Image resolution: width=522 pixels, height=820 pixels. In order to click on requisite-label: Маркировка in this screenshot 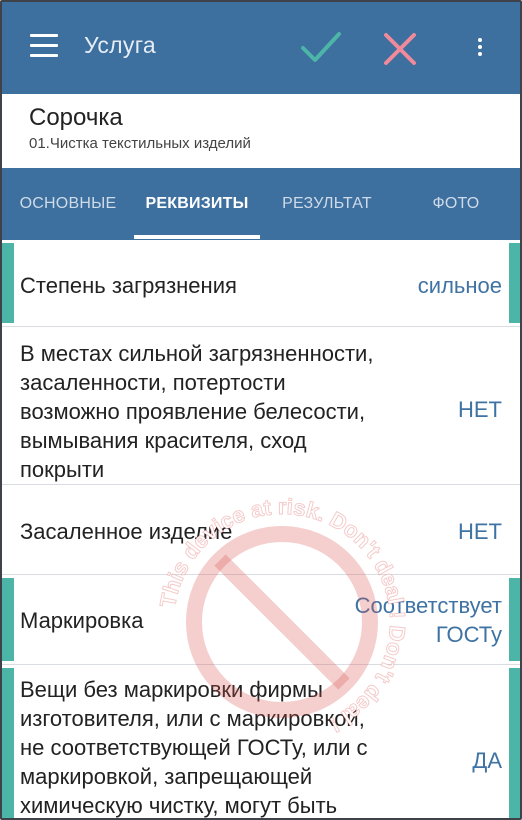, I will do `click(81, 620)`.